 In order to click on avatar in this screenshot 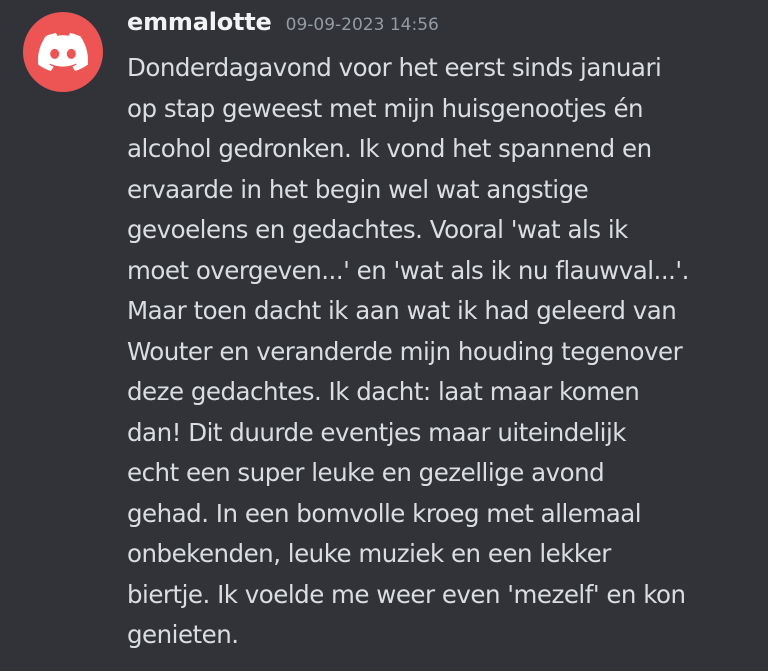, I will do `click(63, 52)`.